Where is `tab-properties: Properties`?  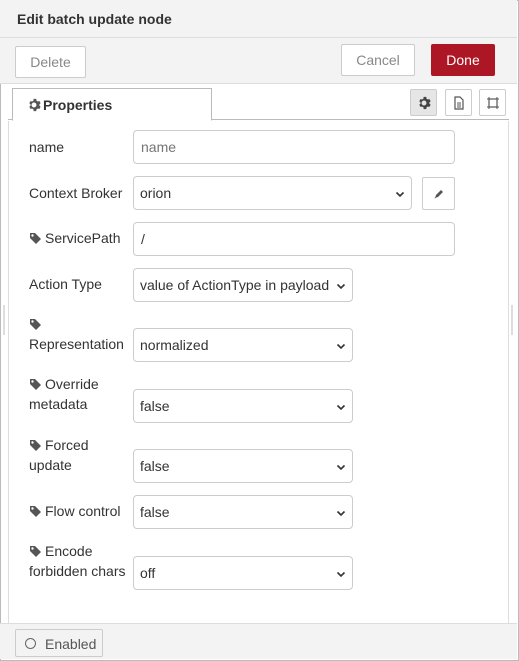 tab-properties: Properties is located at coordinates (112, 104).